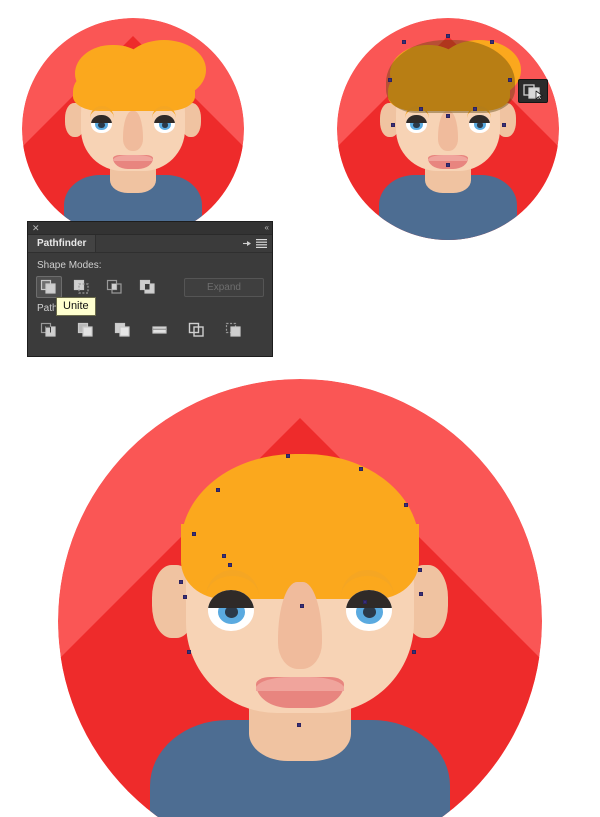 This screenshot has height=817, width=600. I want to click on close-icon: ✕, so click(36, 228).